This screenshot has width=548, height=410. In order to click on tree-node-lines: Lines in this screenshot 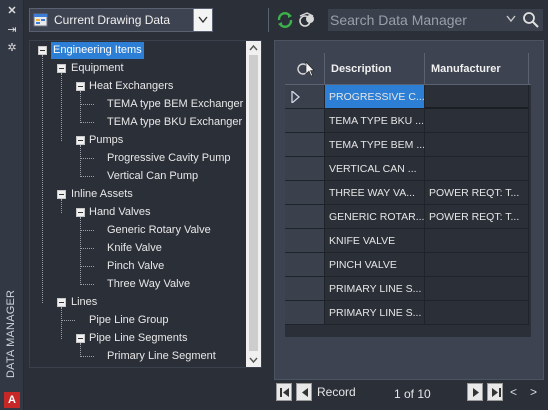, I will do `click(84, 302)`.